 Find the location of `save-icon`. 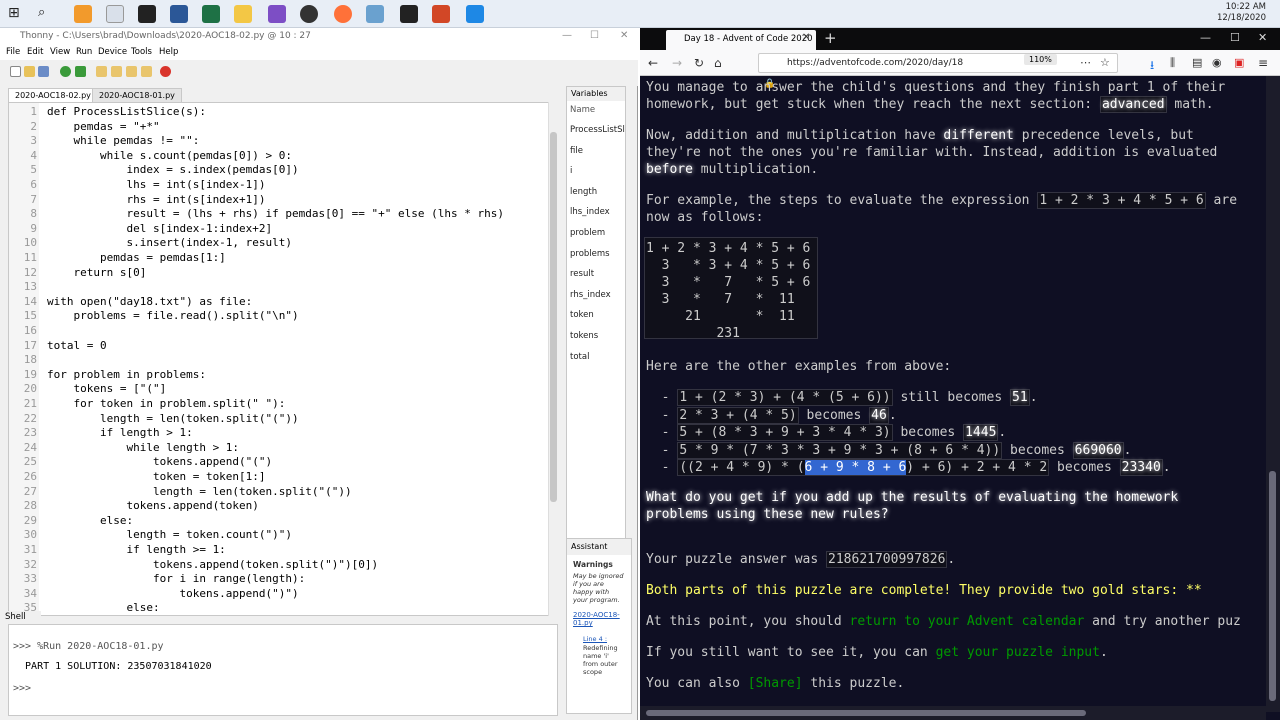

save-icon is located at coordinates (43, 71).